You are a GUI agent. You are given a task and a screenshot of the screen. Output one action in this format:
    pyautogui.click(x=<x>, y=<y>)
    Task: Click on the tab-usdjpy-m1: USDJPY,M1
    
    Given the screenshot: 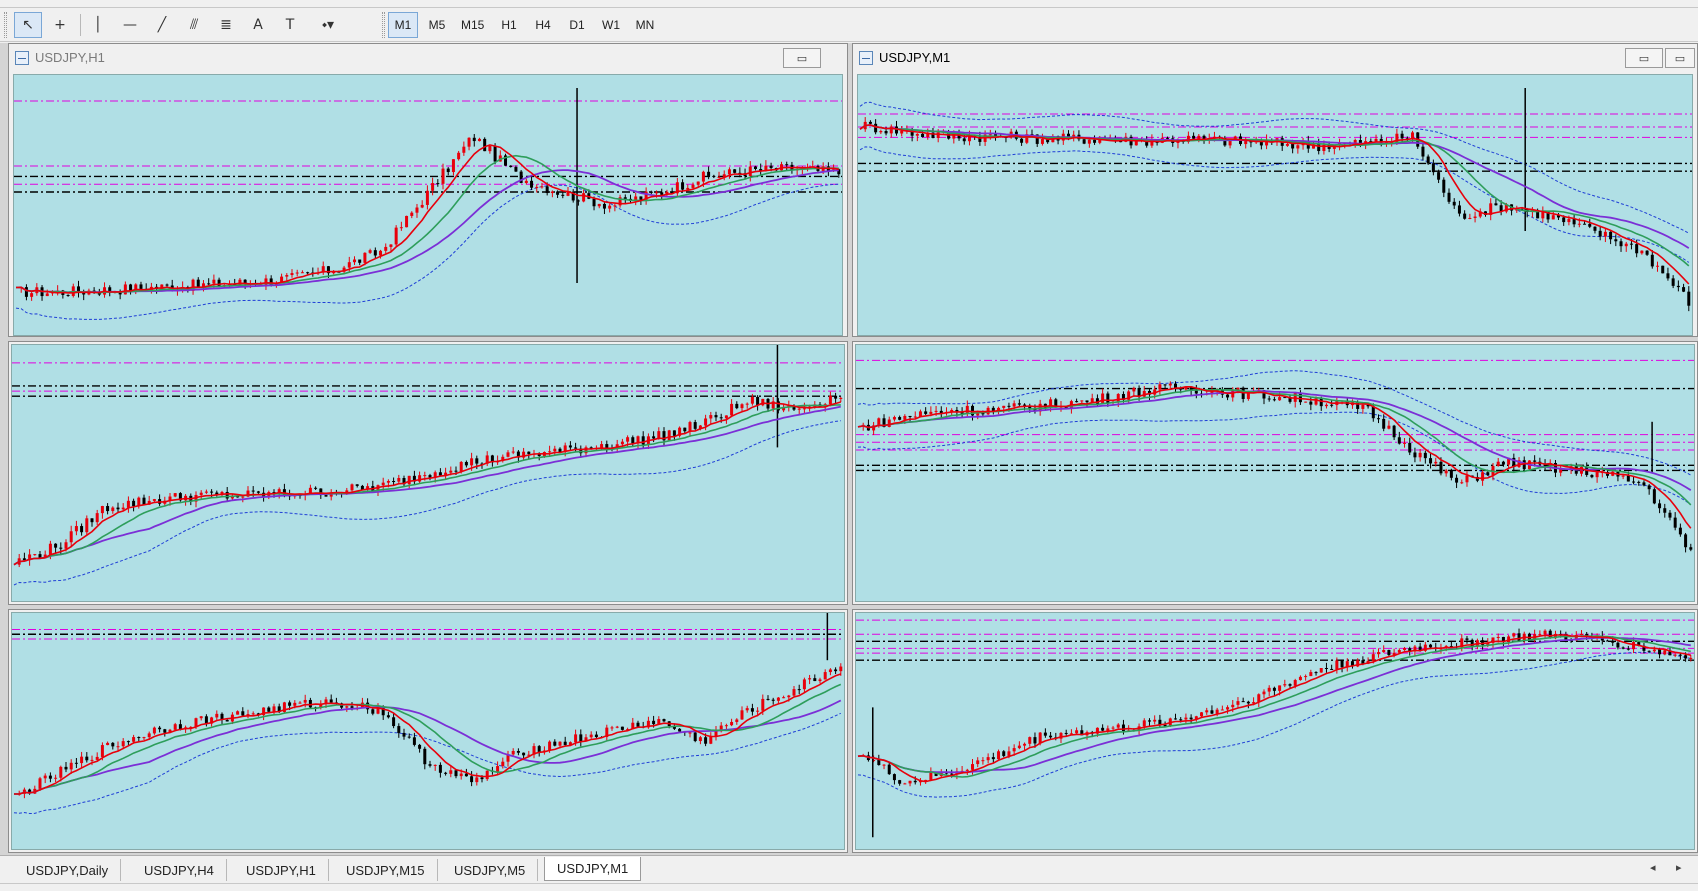 What is the action you would take?
    pyautogui.click(x=593, y=869)
    